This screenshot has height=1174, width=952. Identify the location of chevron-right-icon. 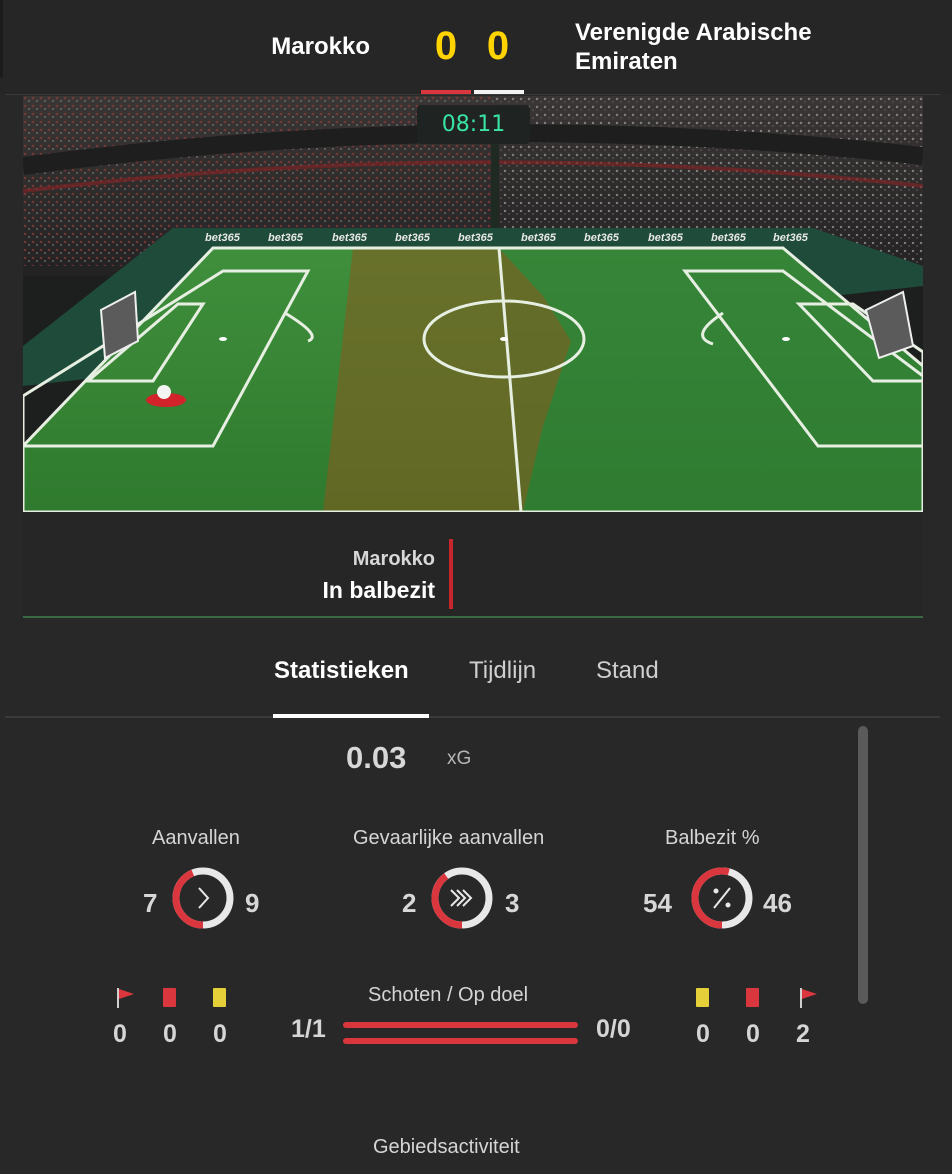
(204, 898).